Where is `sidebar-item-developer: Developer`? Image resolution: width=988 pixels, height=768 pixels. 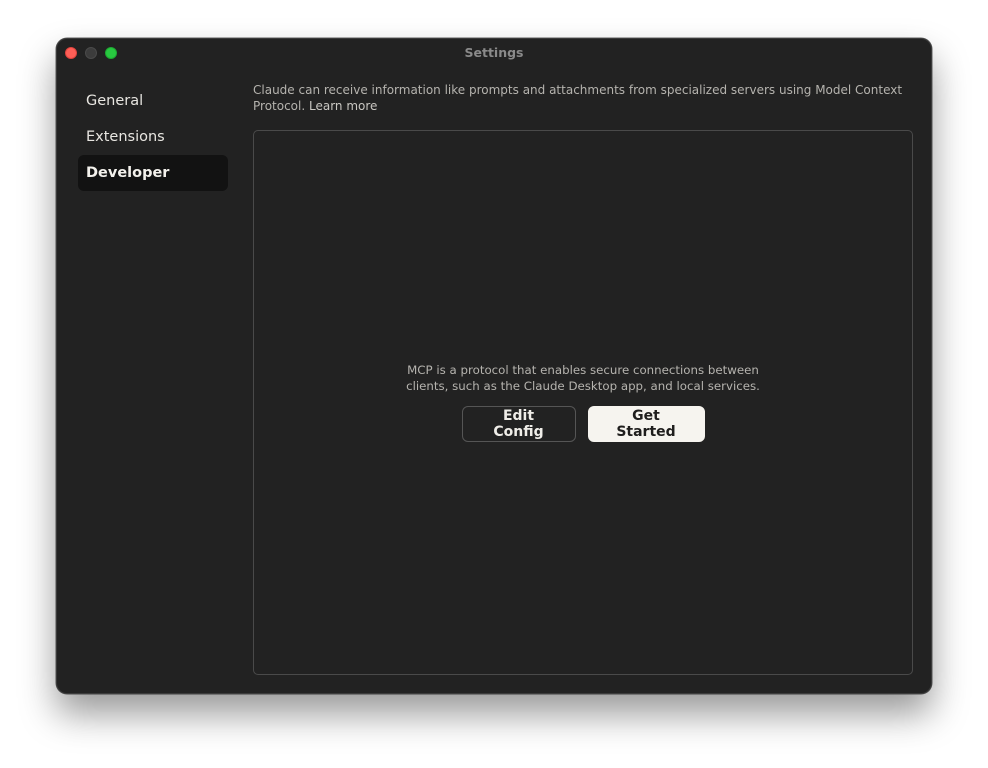
sidebar-item-developer: Developer is located at coordinates (153, 173).